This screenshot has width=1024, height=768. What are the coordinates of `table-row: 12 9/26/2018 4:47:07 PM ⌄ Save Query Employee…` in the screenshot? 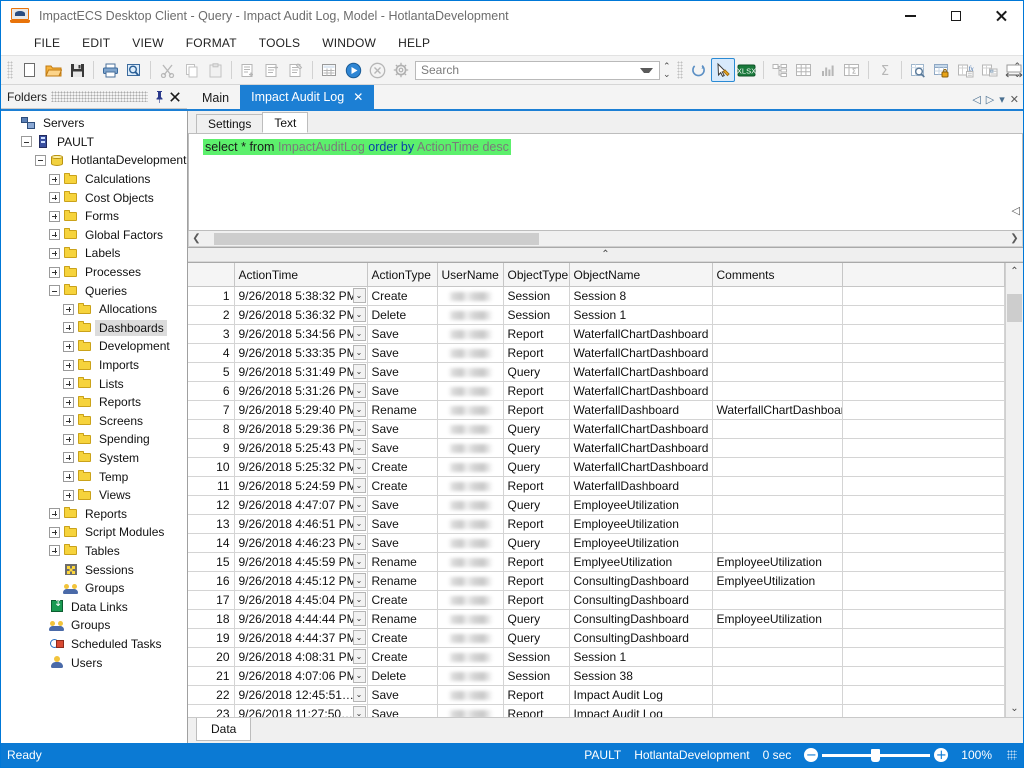 It's located at (596, 505).